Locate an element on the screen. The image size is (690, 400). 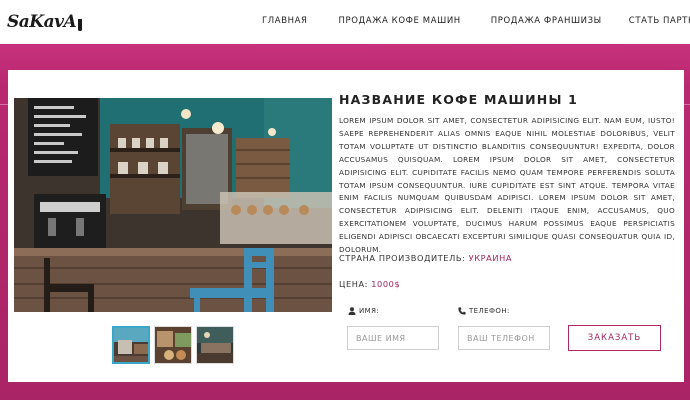
site-logo: SaKavA is located at coordinates (45, 22).